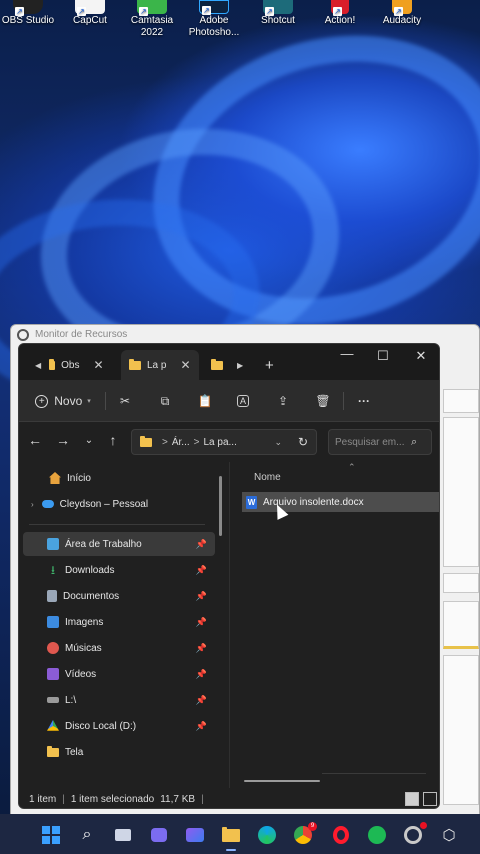 The width and height of the screenshot is (480, 854). Describe the element at coordinates (414, 834) in the screenshot. I see `davinci-button` at that location.